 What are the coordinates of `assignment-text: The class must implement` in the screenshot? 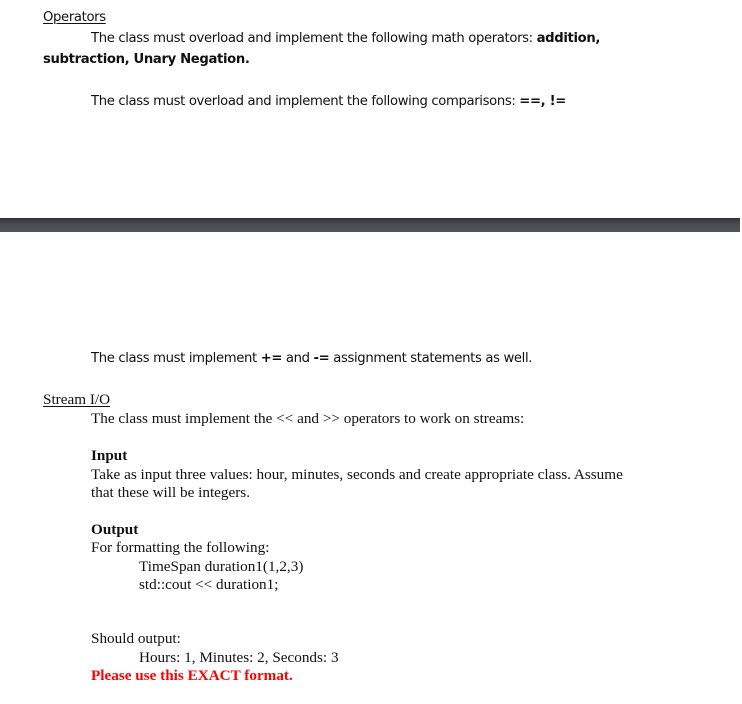 It's located at (176, 358).